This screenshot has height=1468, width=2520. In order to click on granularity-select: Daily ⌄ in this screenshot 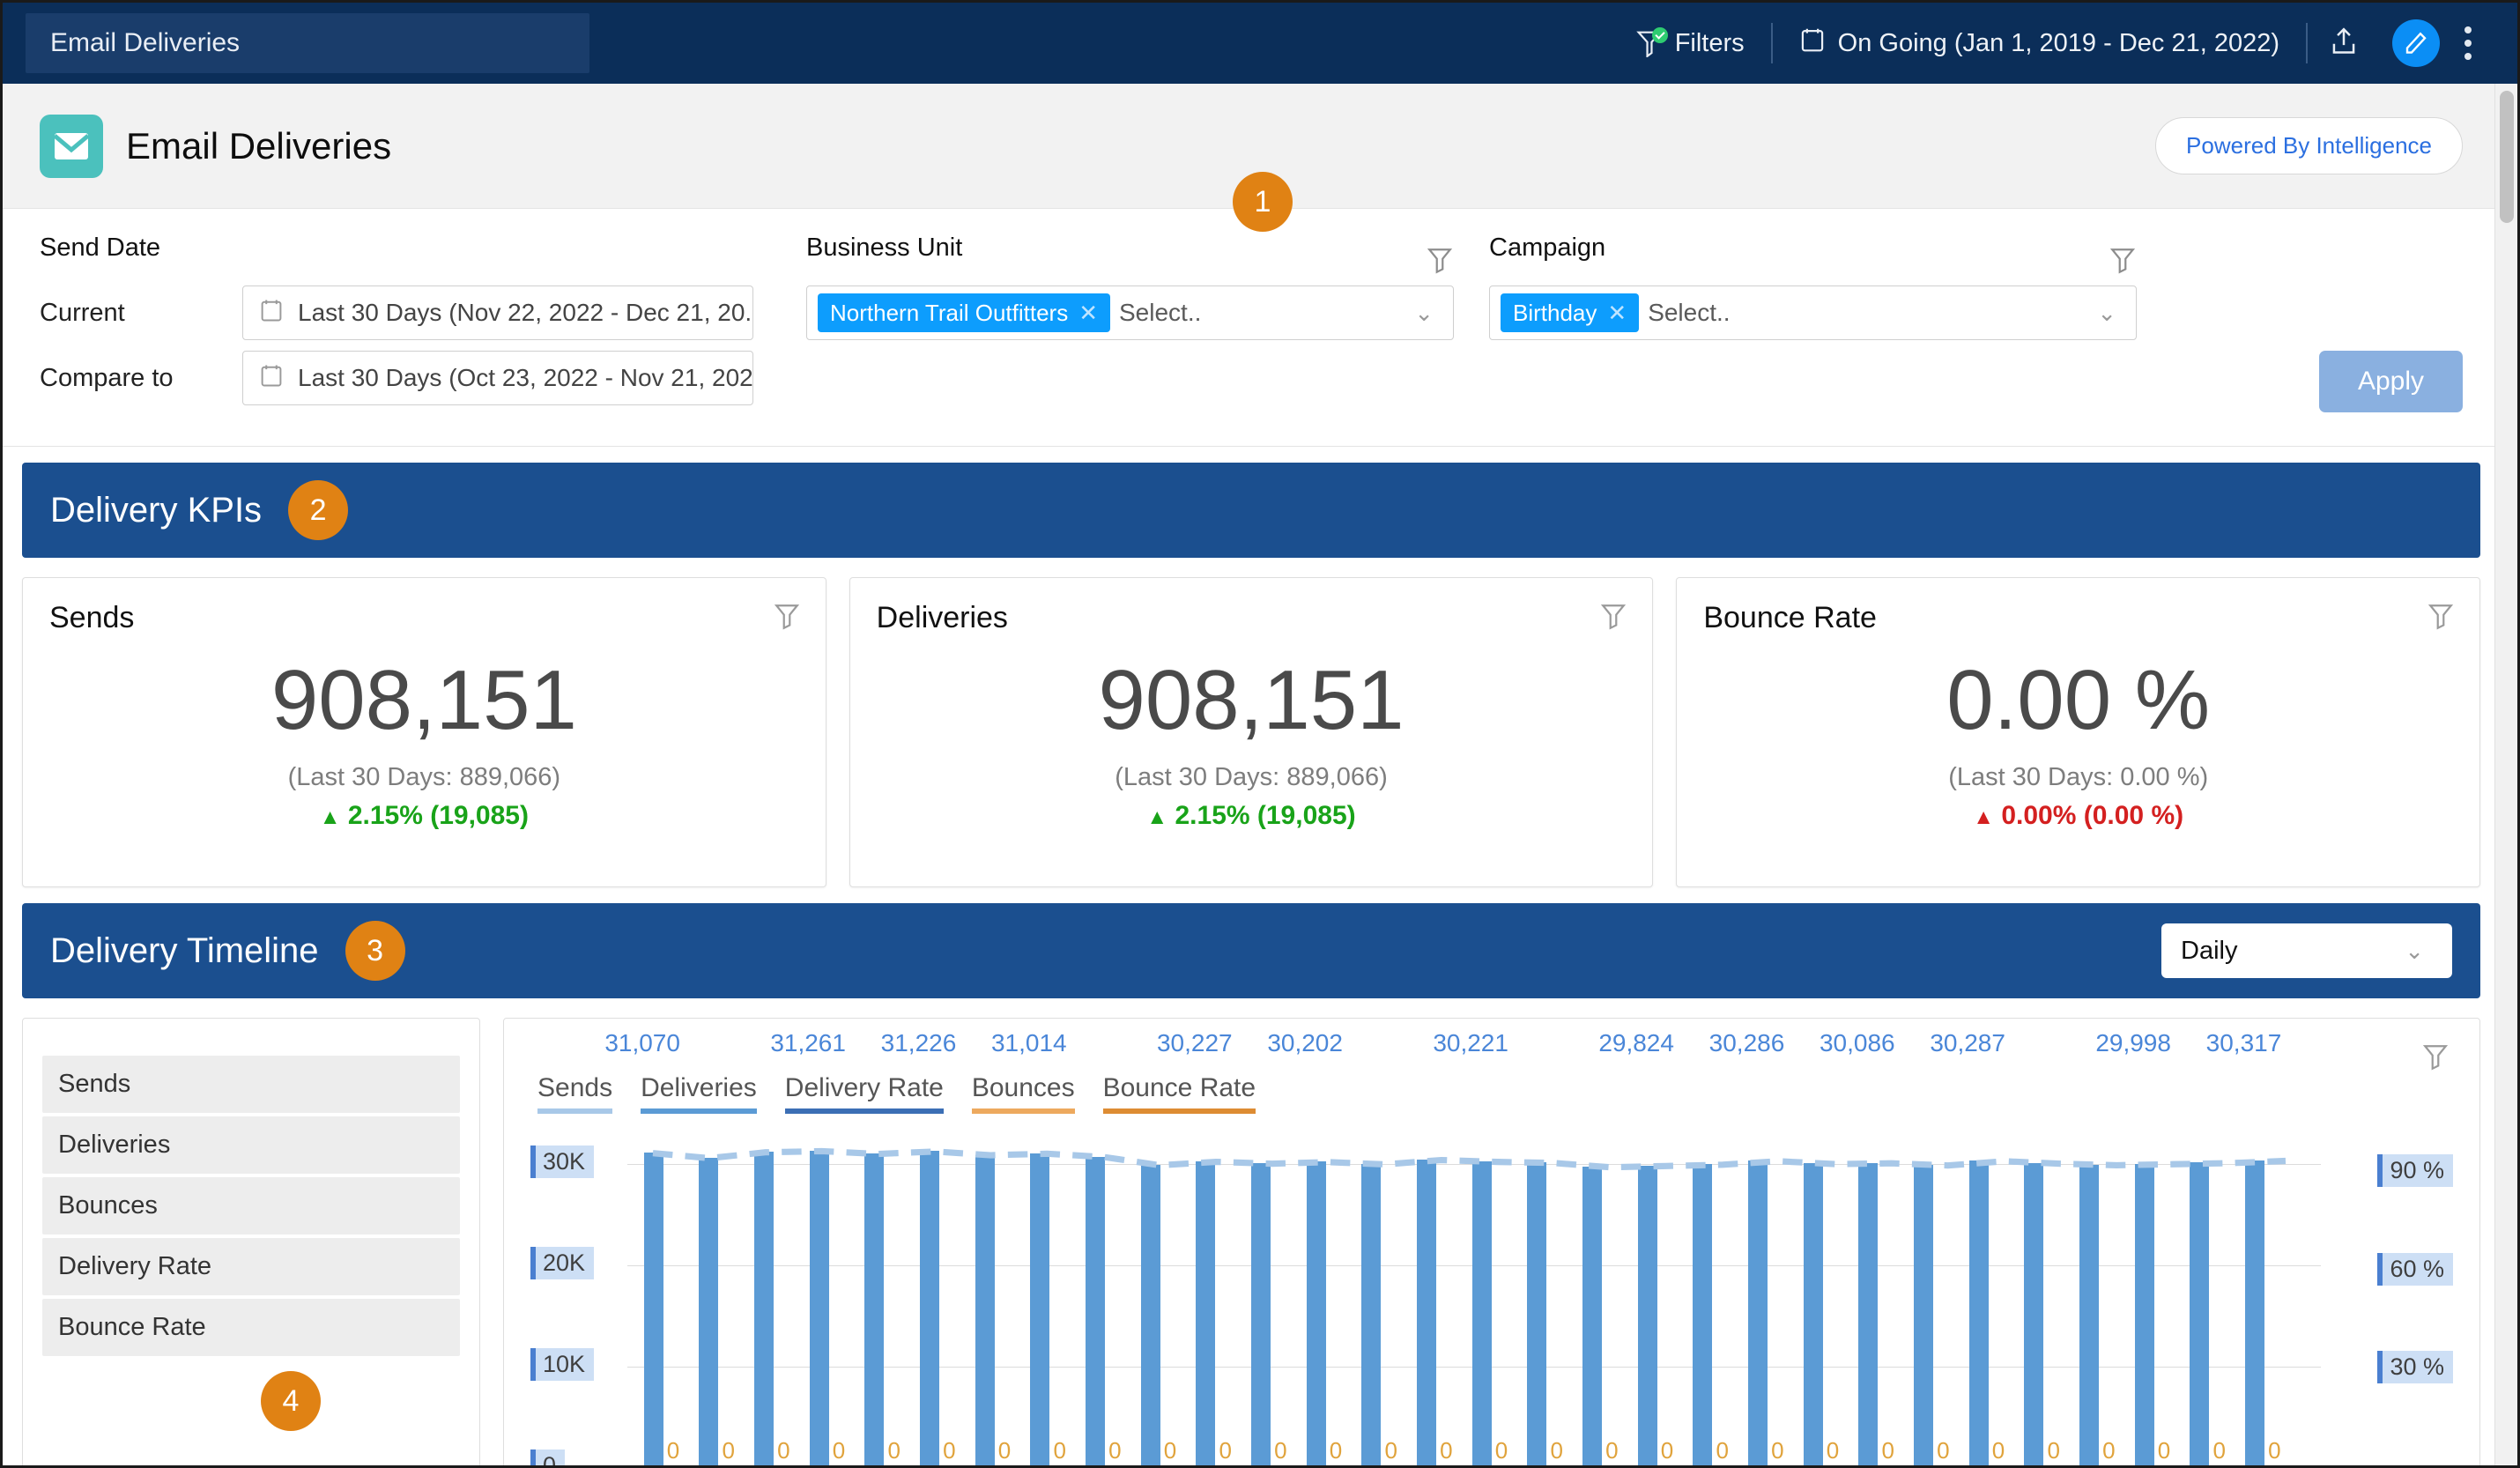, I will do `click(2306, 950)`.